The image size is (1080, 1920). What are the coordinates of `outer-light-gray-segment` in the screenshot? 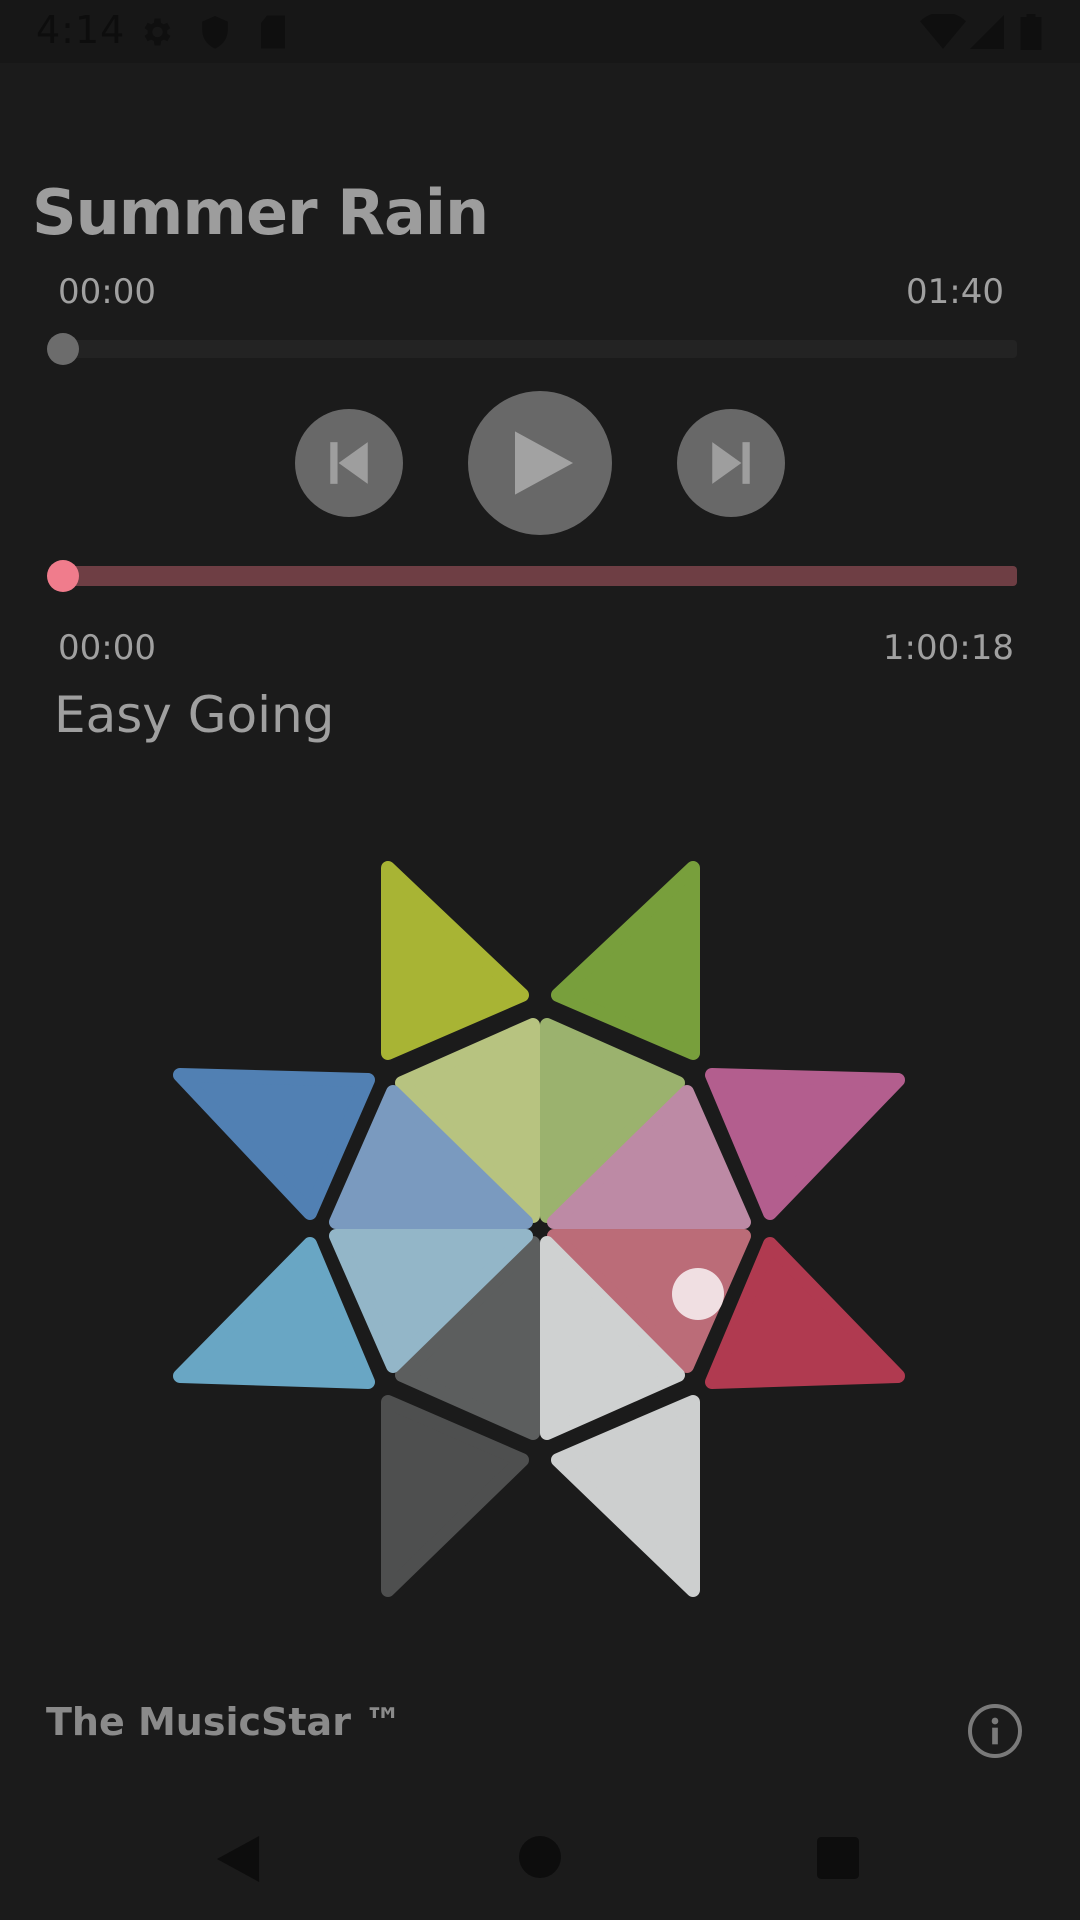 It's located at (625, 1496).